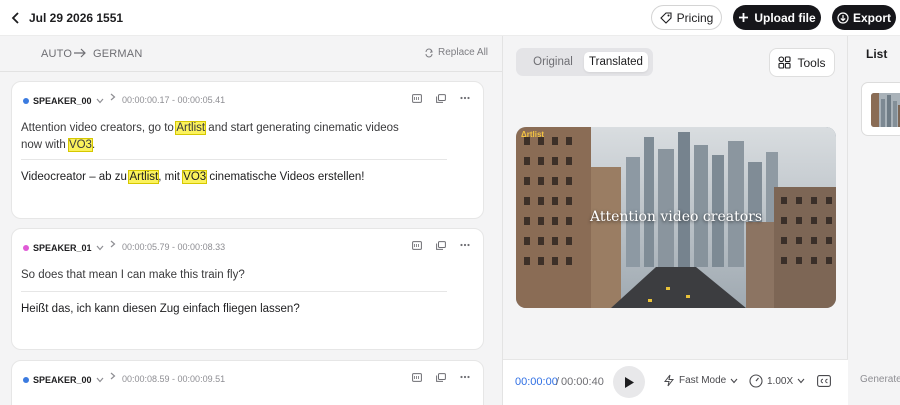 The width and height of the screenshot is (900, 405). What do you see at coordinates (251, 54) in the screenshot?
I see `language-bar: AUTO GERMAN Replace All` at bounding box center [251, 54].